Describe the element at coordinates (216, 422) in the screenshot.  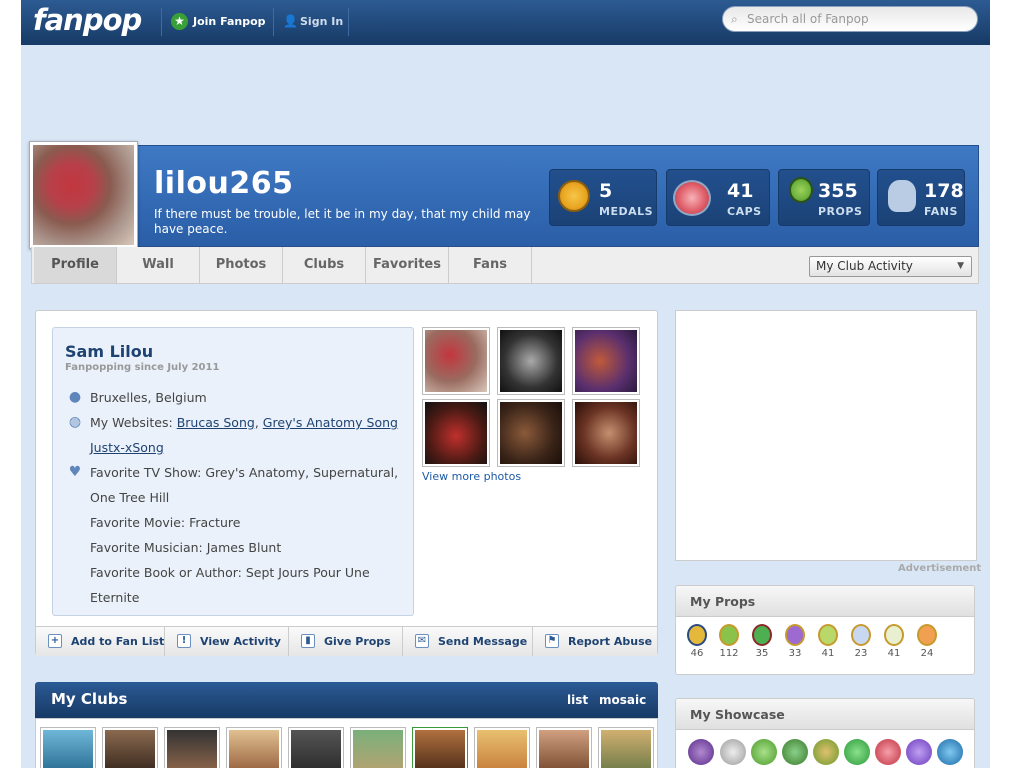
I see `website-link: Brucas Song` at that location.